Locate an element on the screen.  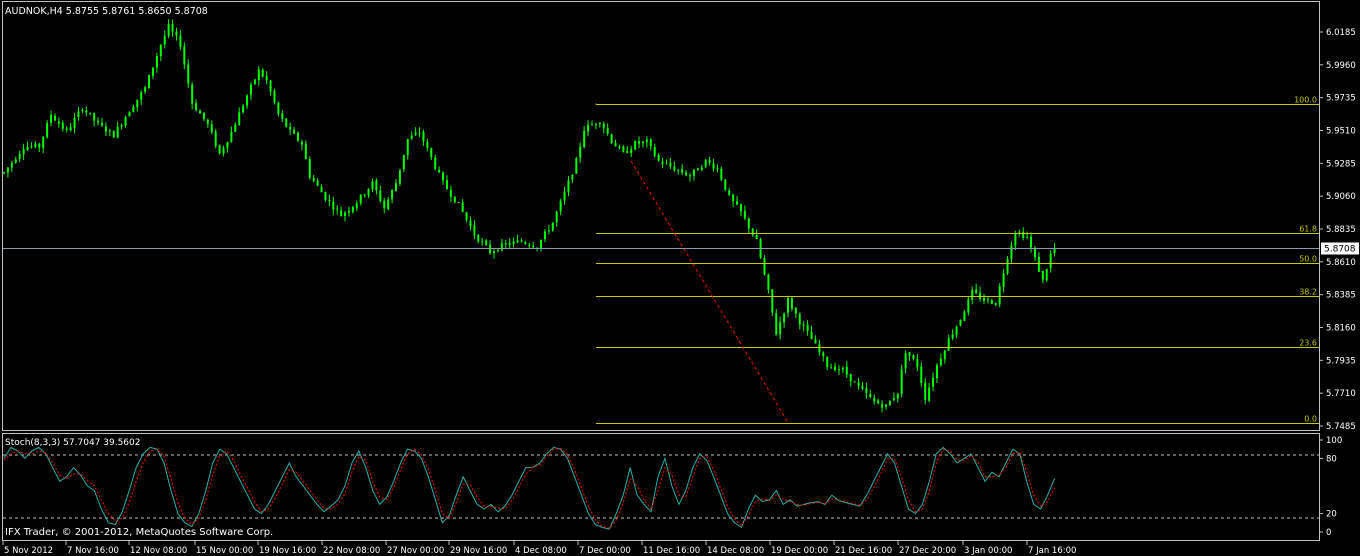
time-tick-label: 22 Nov 08:00 is located at coordinates (351, 551).